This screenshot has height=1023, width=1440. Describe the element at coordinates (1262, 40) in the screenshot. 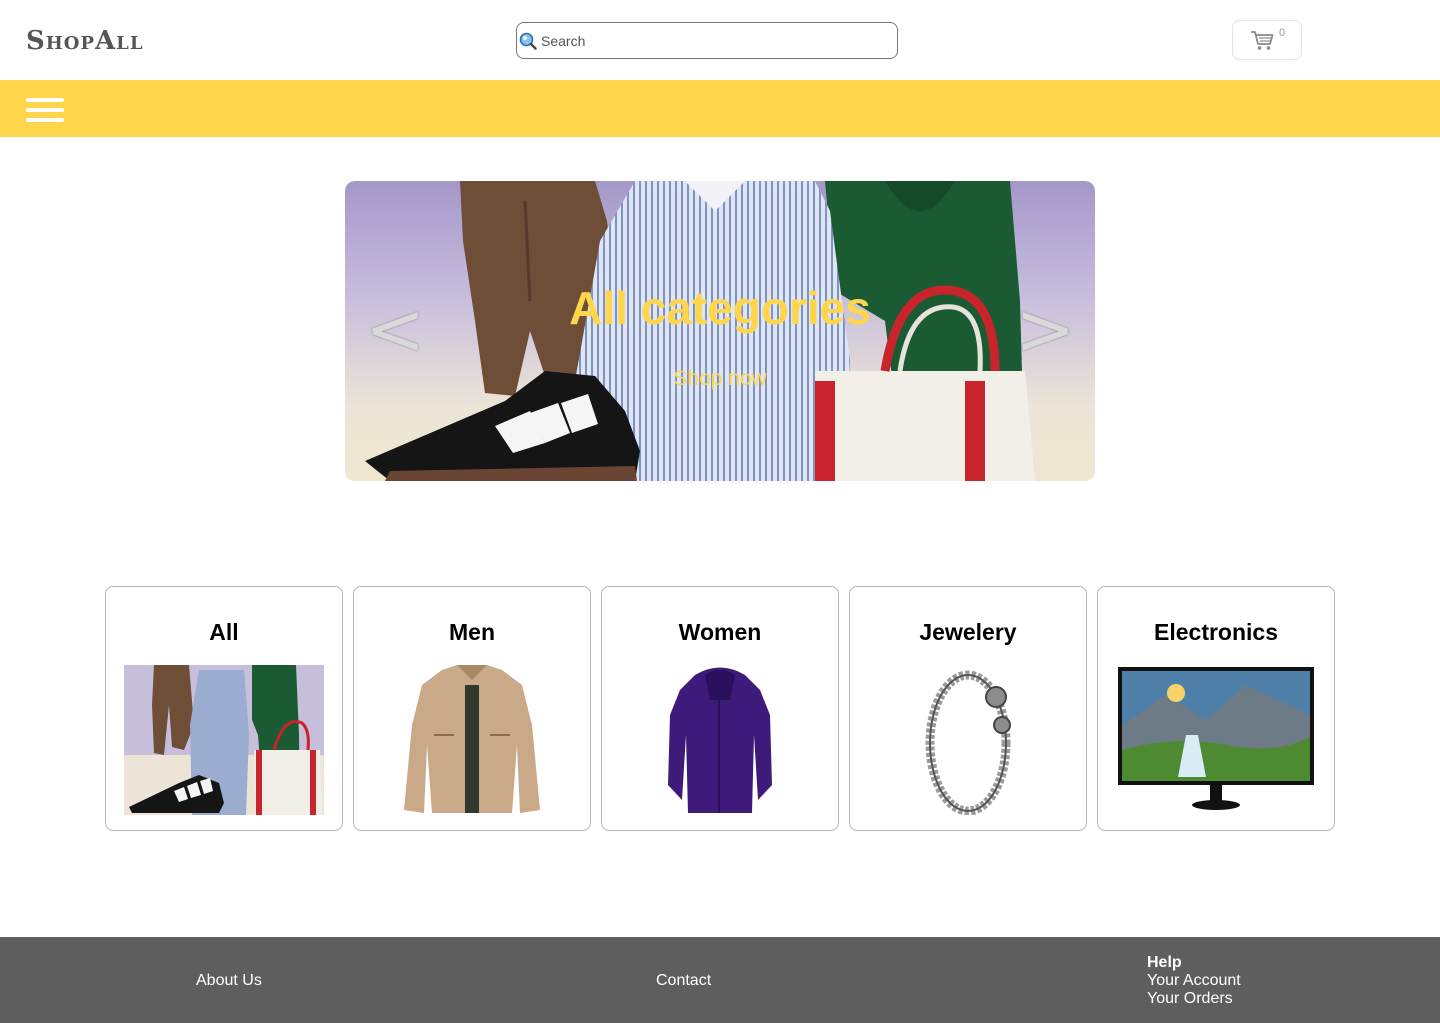

I see `cart-icon` at that location.